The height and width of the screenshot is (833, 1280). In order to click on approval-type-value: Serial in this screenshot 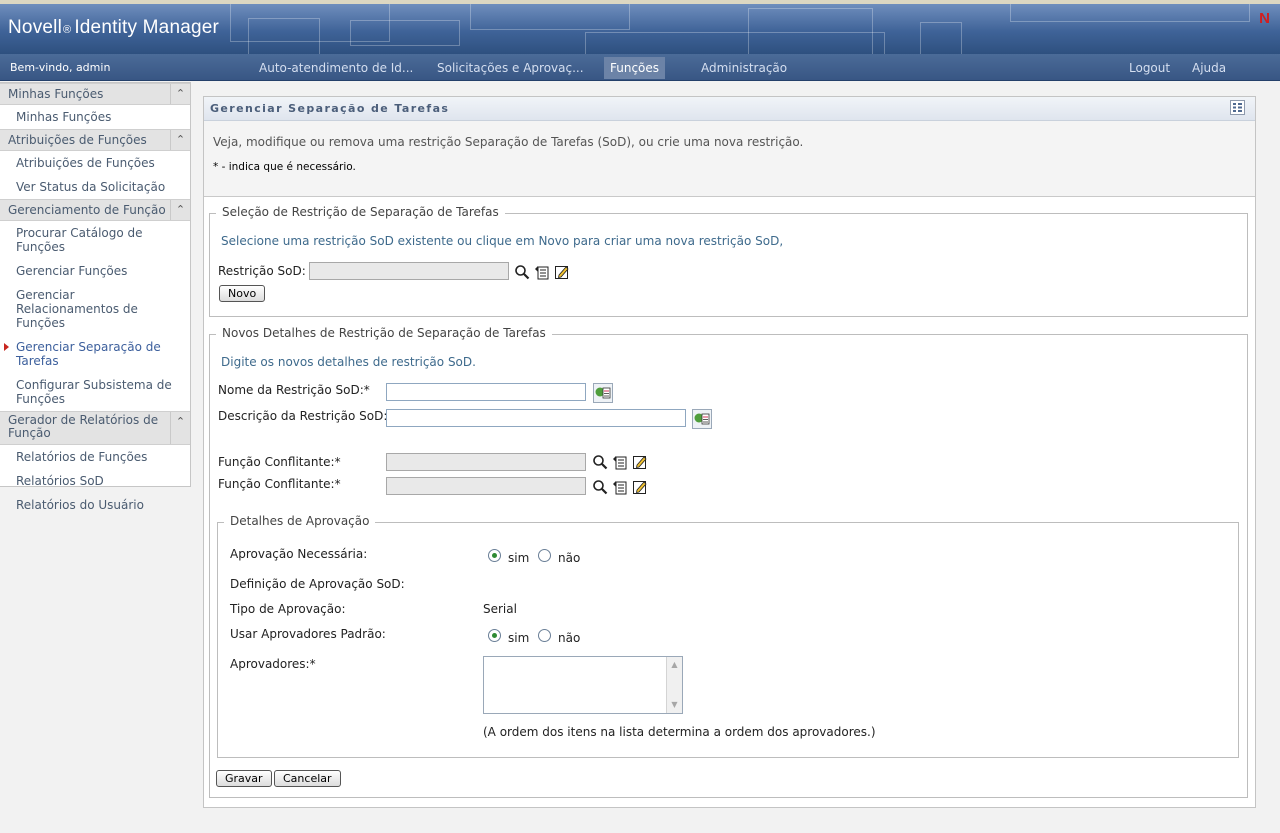, I will do `click(500, 609)`.